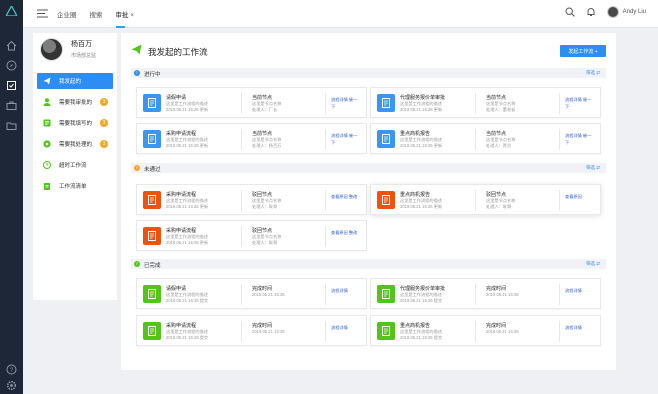 Image resolution: width=658 pixels, height=394 pixels. Describe the element at coordinates (81, 44) in the screenshot. I see `profile-name: 杨百万` at that location.